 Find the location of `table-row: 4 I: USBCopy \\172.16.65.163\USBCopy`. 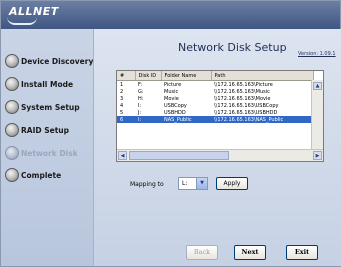

table-row: 4 I: USBCopy \\172.16.65.163\USBCopy is located at coordinates (215, 105).